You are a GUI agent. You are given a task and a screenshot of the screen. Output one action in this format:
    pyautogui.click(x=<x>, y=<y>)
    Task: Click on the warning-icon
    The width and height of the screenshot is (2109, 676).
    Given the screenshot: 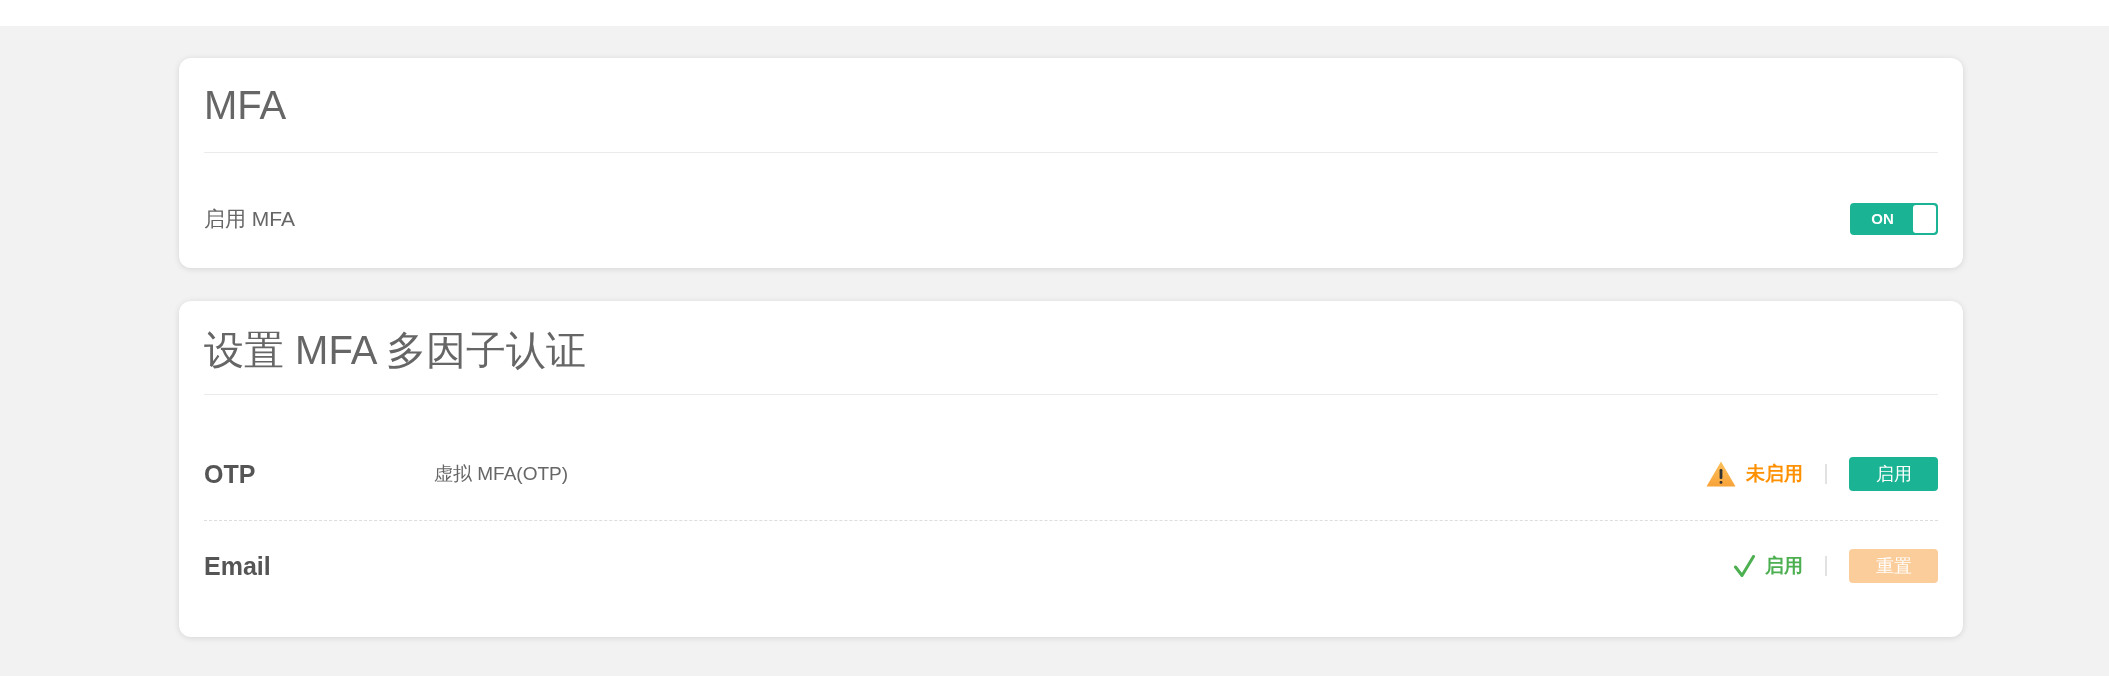 What is the action you would take?
    pyautogui.click(x=1721, y=474)
    